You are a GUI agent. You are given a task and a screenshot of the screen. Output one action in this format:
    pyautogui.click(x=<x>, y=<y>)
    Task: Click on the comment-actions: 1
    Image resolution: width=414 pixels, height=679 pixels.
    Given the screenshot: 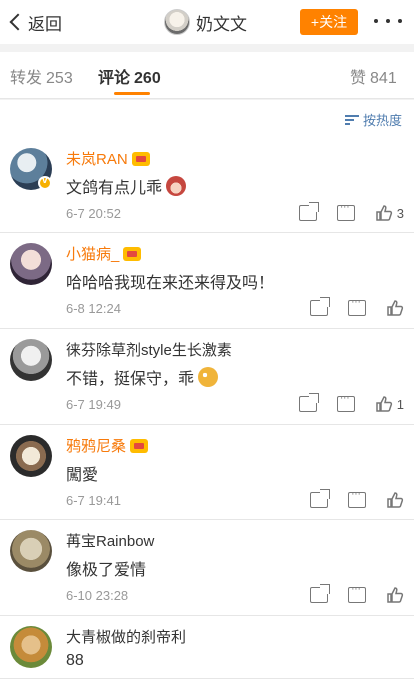 What is the action you would take?
    pyautogui.click(x=341, y=402)
    